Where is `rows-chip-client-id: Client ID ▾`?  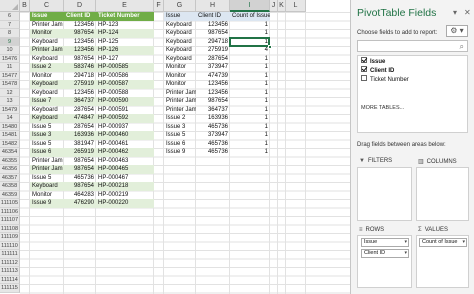 rows-chip-client-id: Client ID ▾ is located at coordinates (385, 253).